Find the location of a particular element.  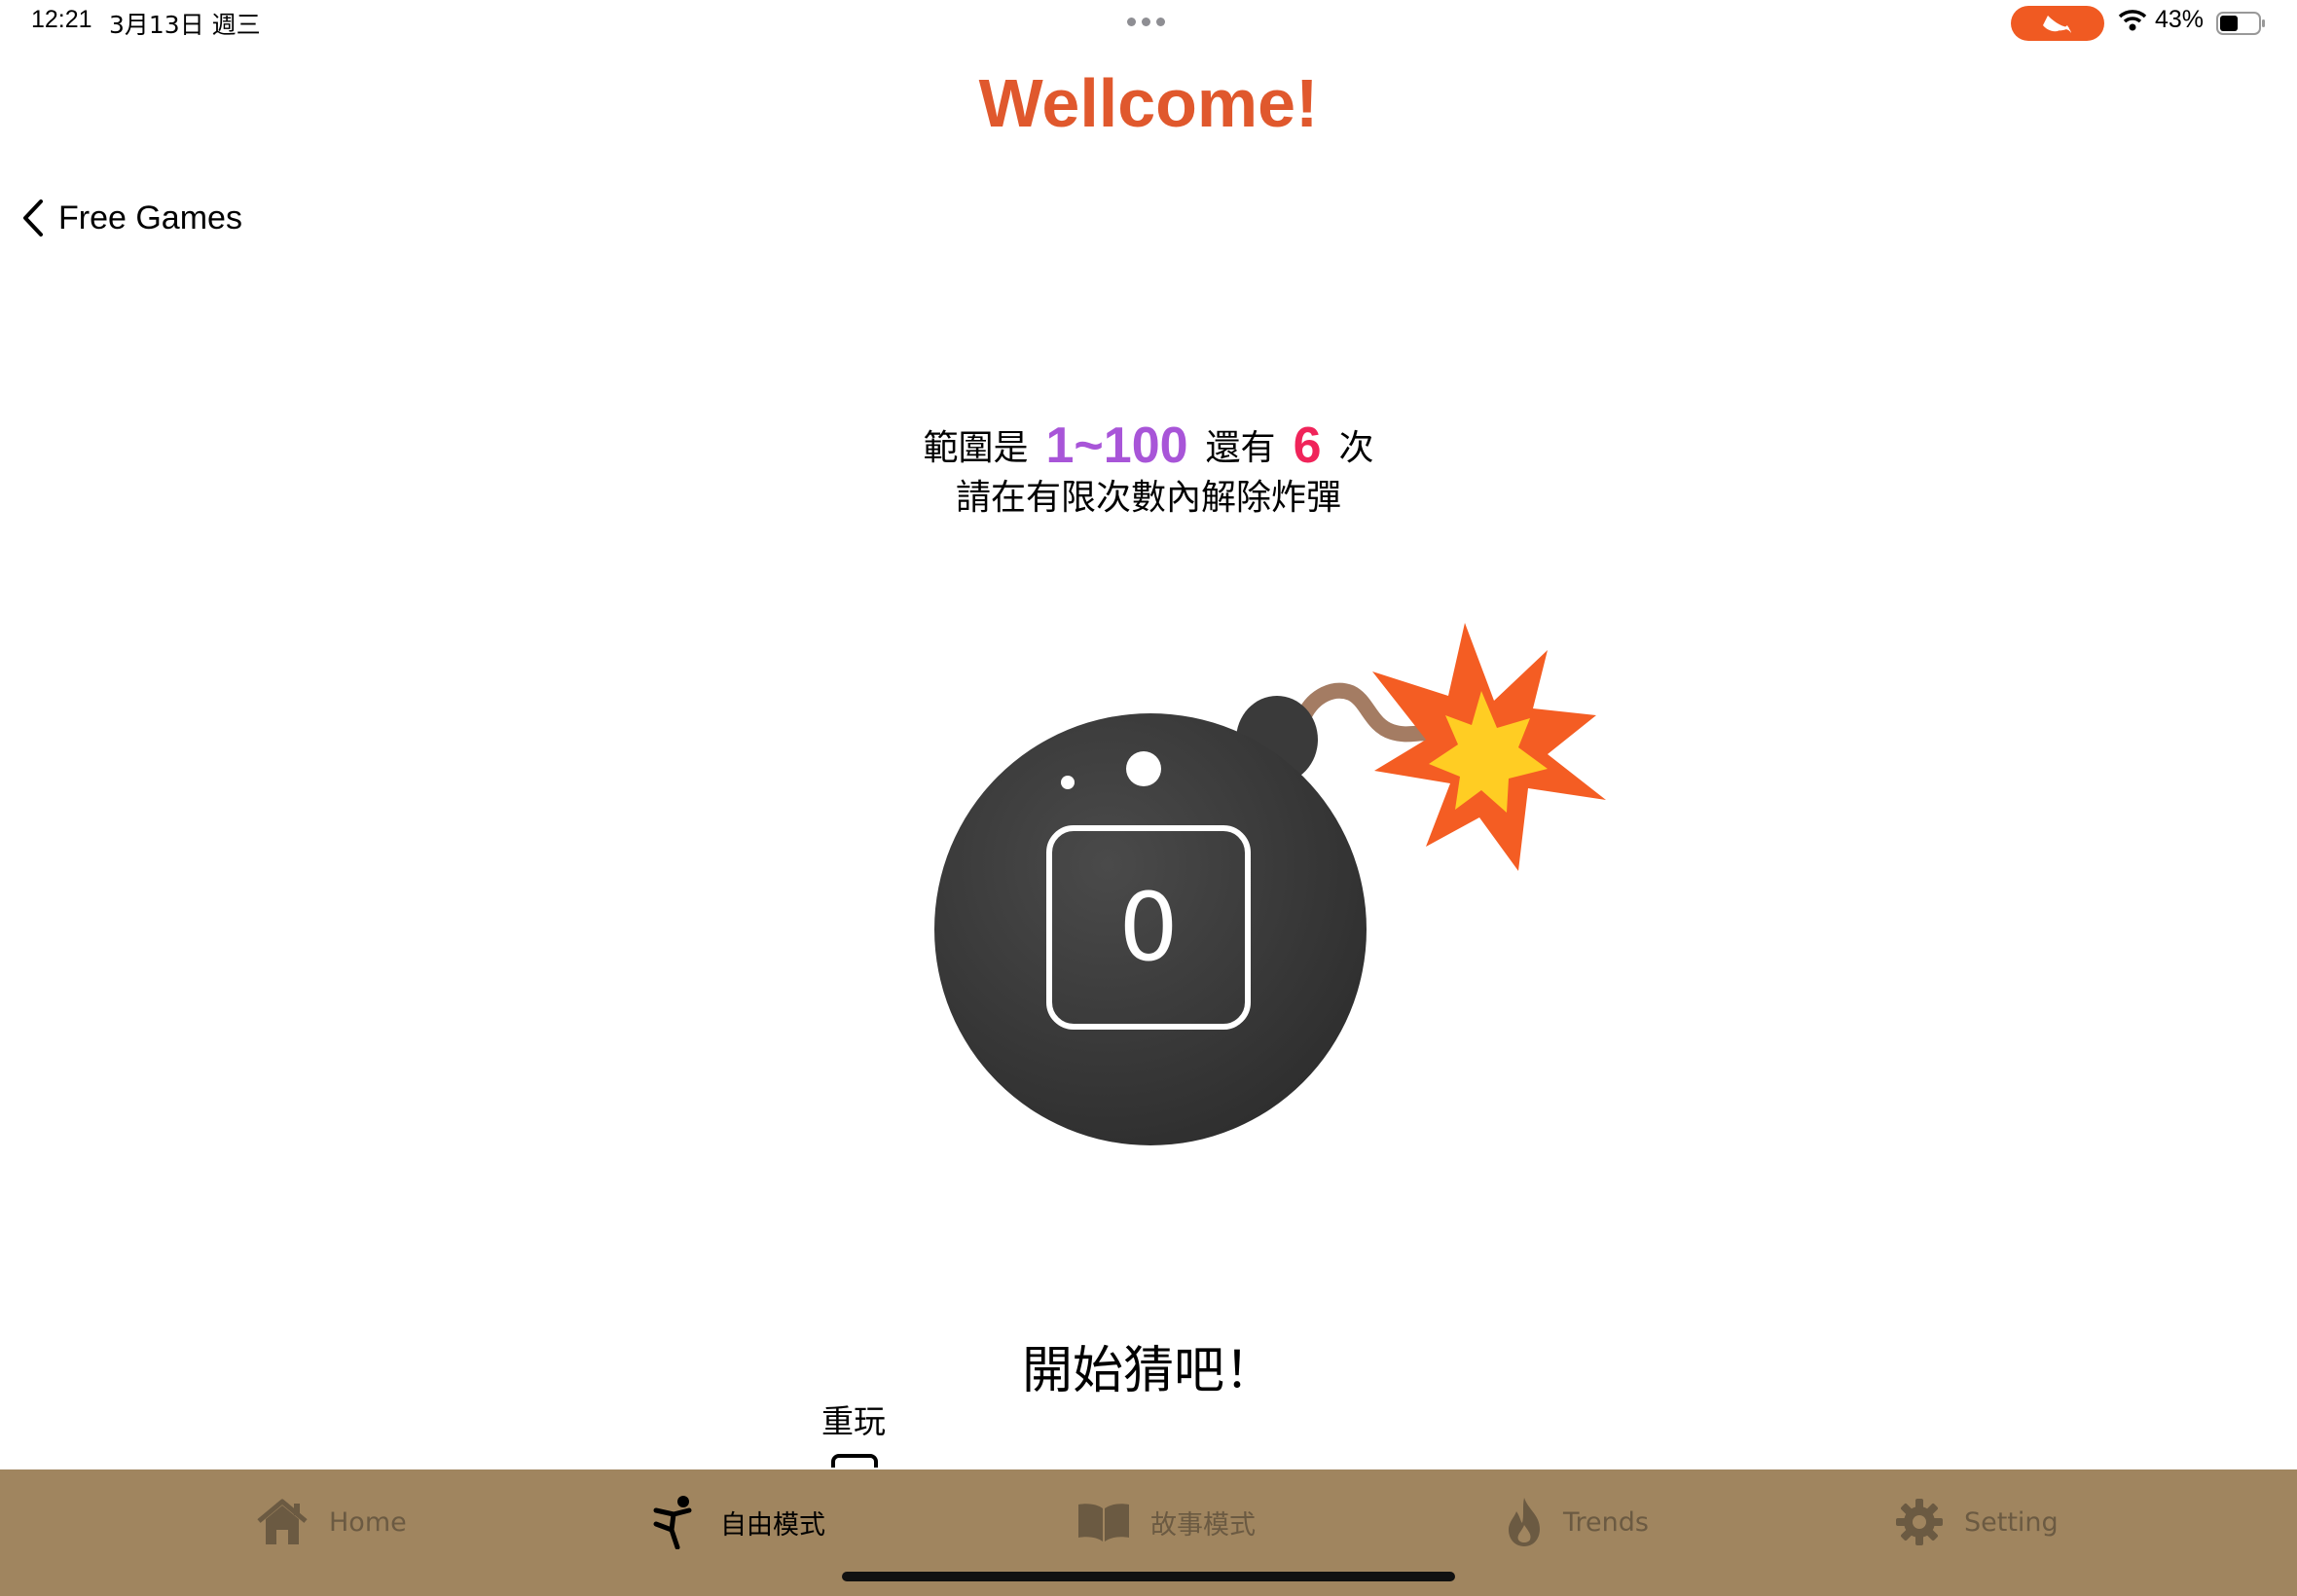

battery-icon is located at coordinates (2240, 23).